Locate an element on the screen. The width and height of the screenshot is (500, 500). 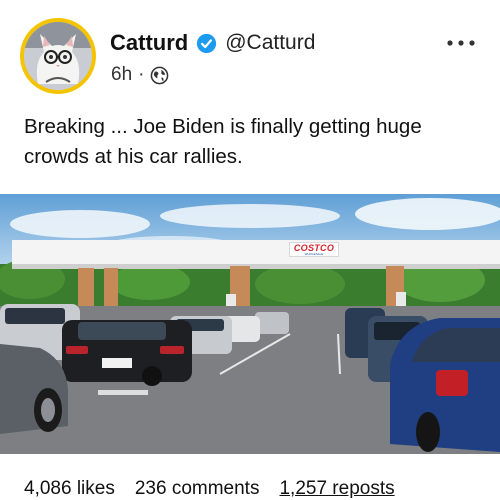
costco-sign-subtext: WHOLESALE is located at coordinates (314, 253).